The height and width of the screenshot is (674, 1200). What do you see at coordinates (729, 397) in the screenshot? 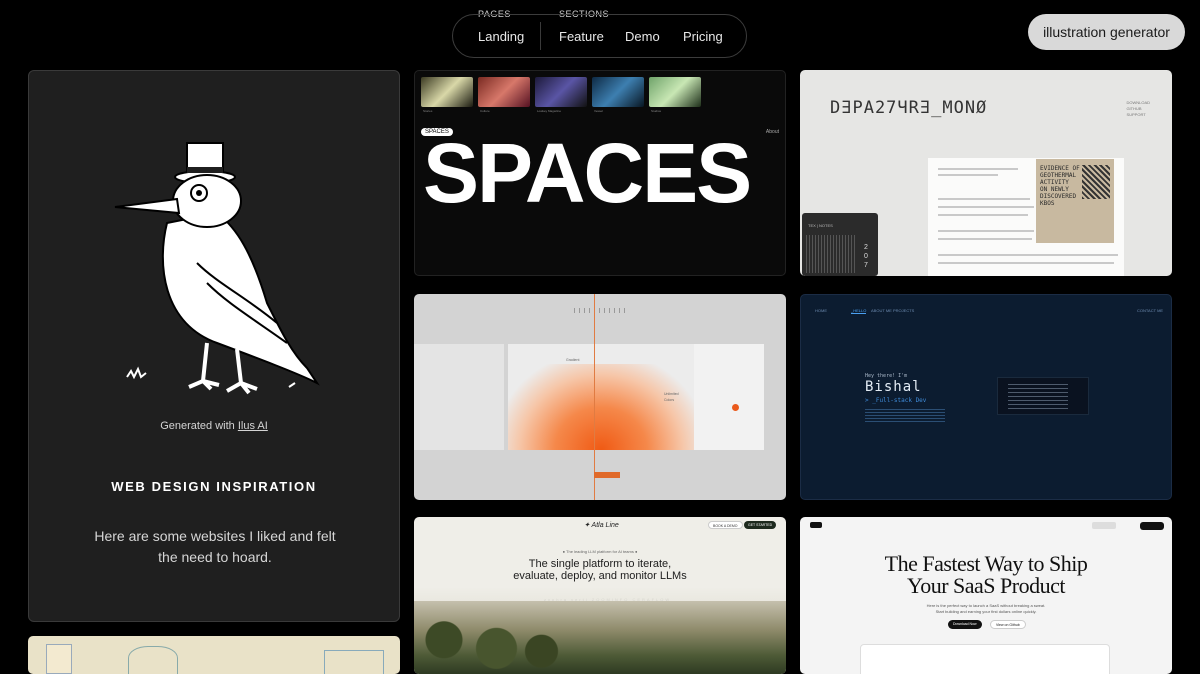
I see `gradient-inspector` at bounding box center [729, 397].